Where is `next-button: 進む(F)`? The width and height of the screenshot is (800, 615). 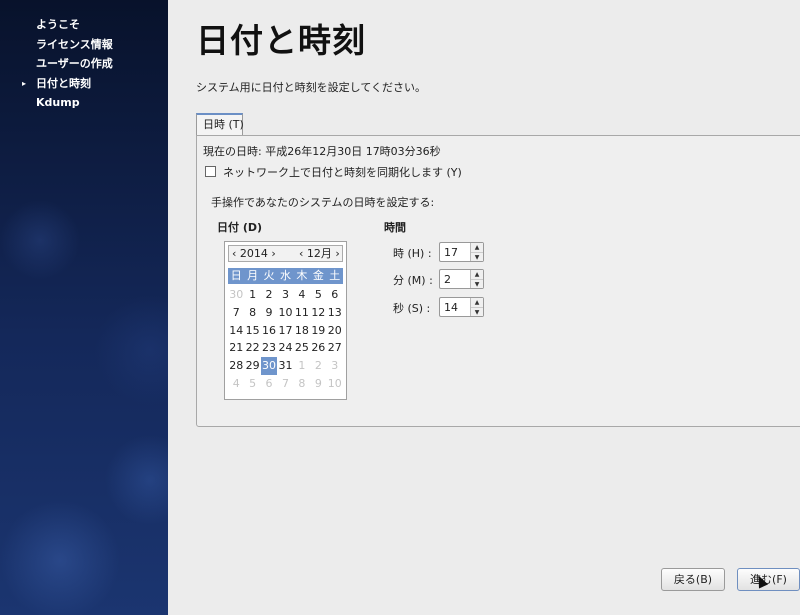
next-button: 進む(F) is located at coordinates (768, 579).